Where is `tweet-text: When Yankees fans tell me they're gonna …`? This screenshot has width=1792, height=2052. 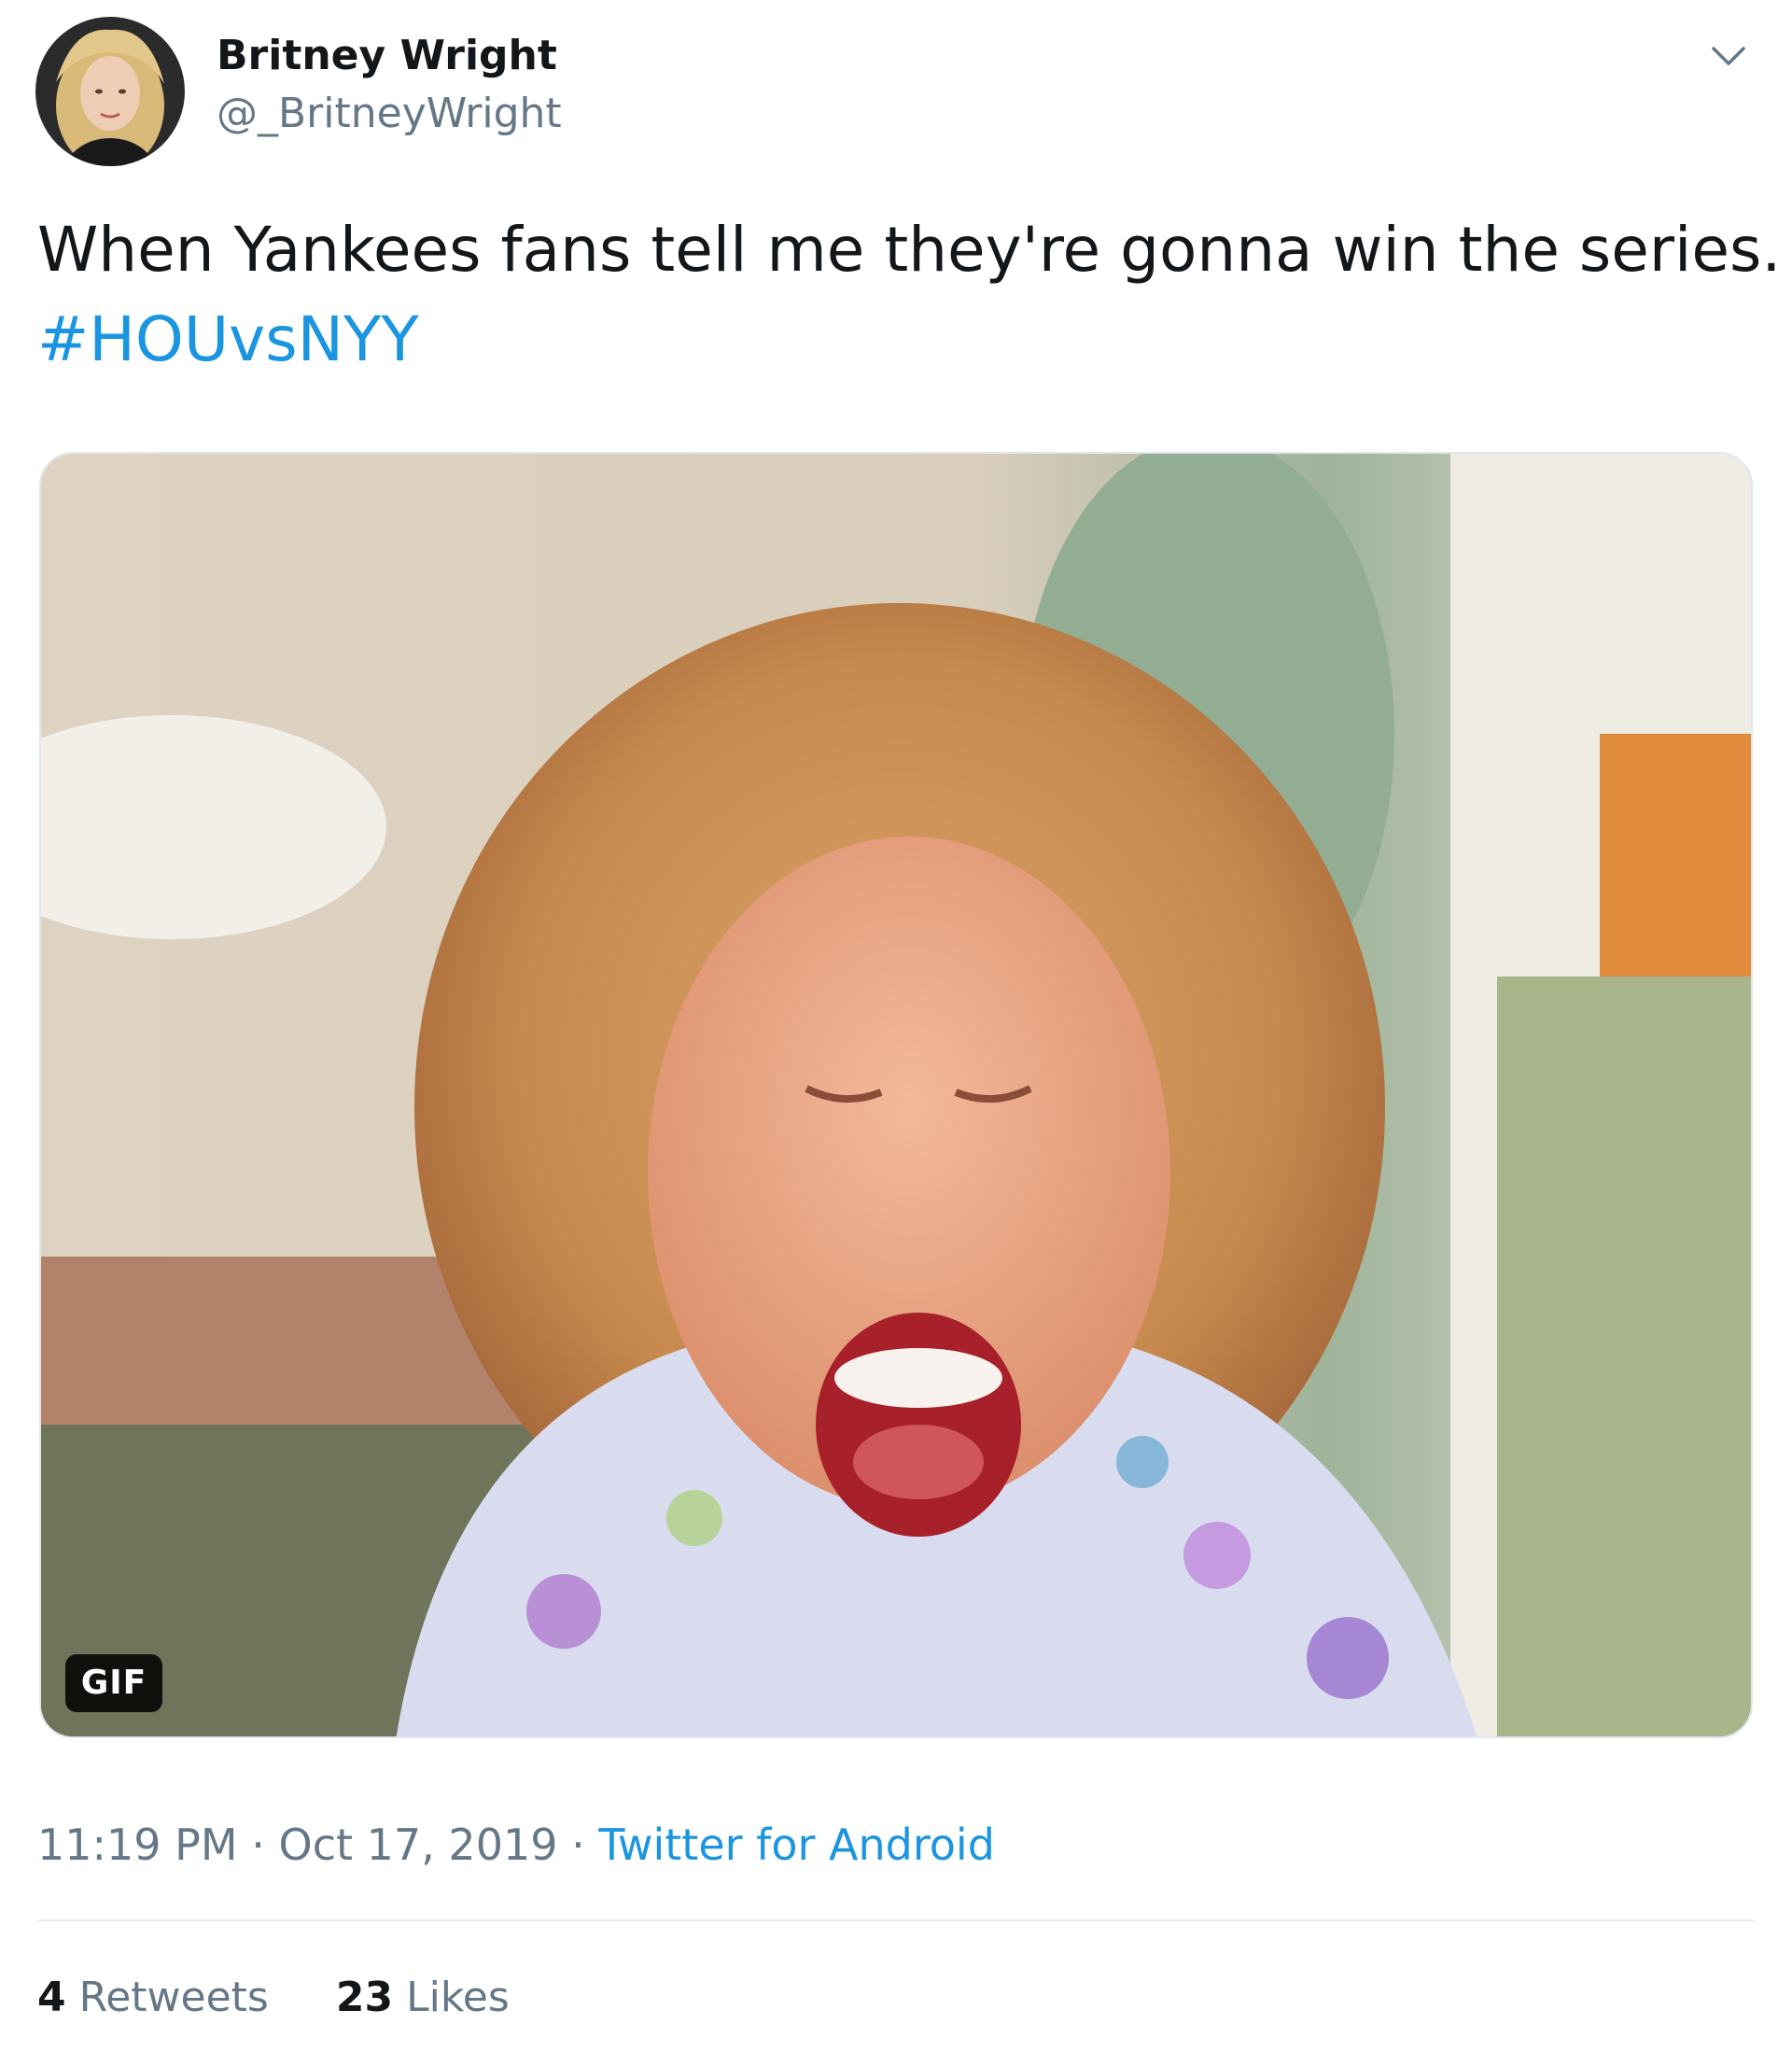 tweet-text: When Yankees fans tell me they're gonna … is located at coordinates (909, 295).